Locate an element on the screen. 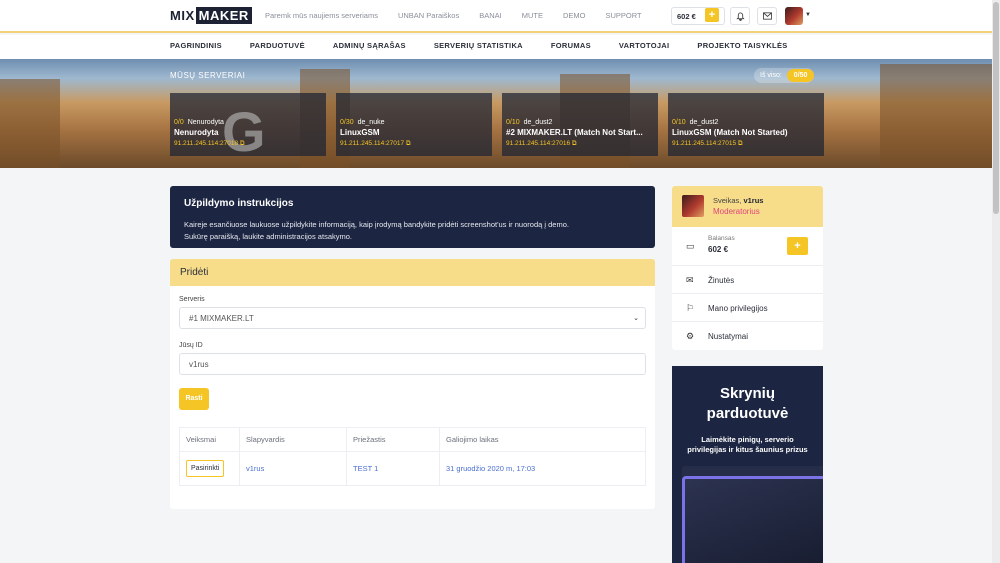 This screenshot has width=1000, height=563. add-balance-button: + is located at coordinates (797, 246).